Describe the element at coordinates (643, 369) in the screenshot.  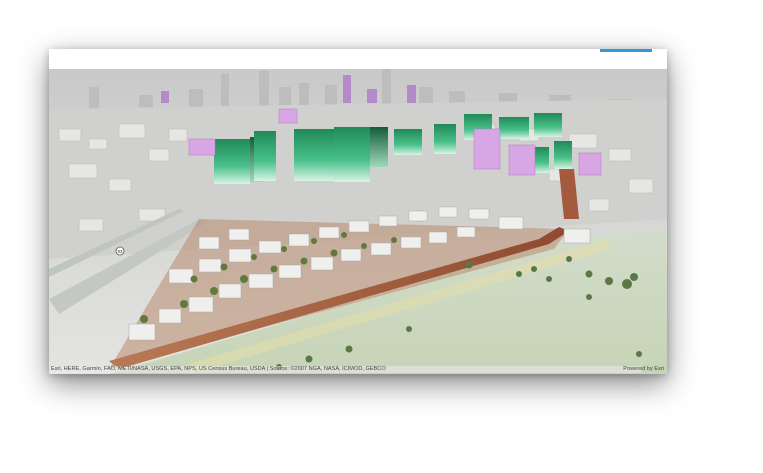
I see `map-attribution-right: Powered by Esri` at that location.